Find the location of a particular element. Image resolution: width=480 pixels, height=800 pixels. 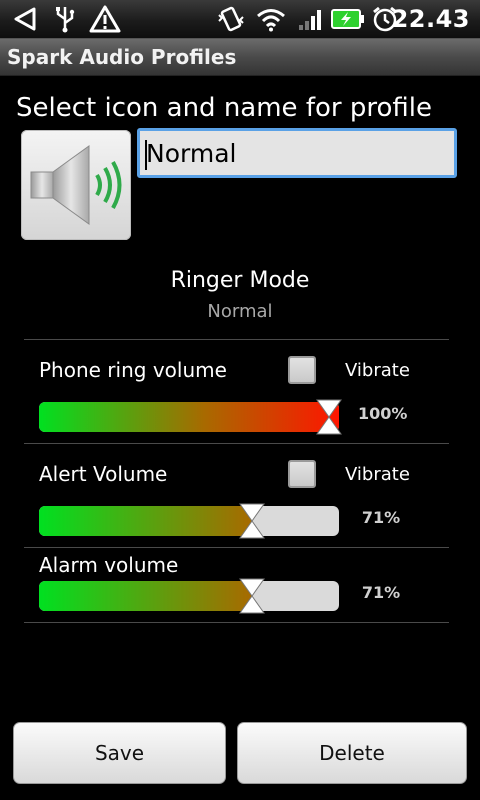

alarm-volume-slider is located at coordinates (189, 596).